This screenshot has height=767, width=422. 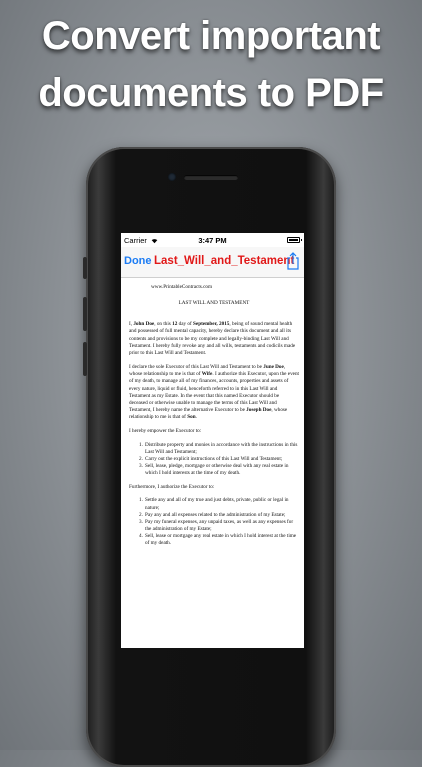 I want to click on status-time: 3:47 PM, so click(x=212, y=240).